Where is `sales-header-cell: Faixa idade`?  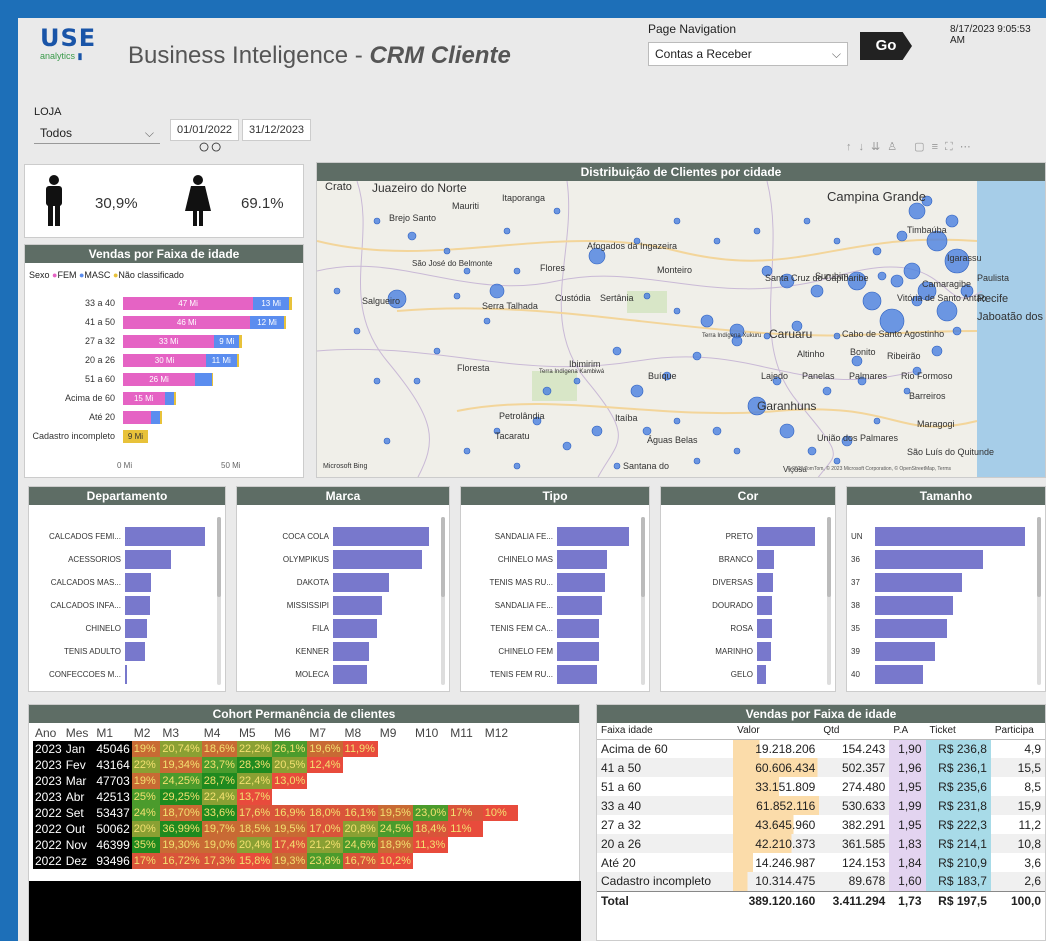
sales-header-cell: Faixa idade is located at coordinates (665, 731).